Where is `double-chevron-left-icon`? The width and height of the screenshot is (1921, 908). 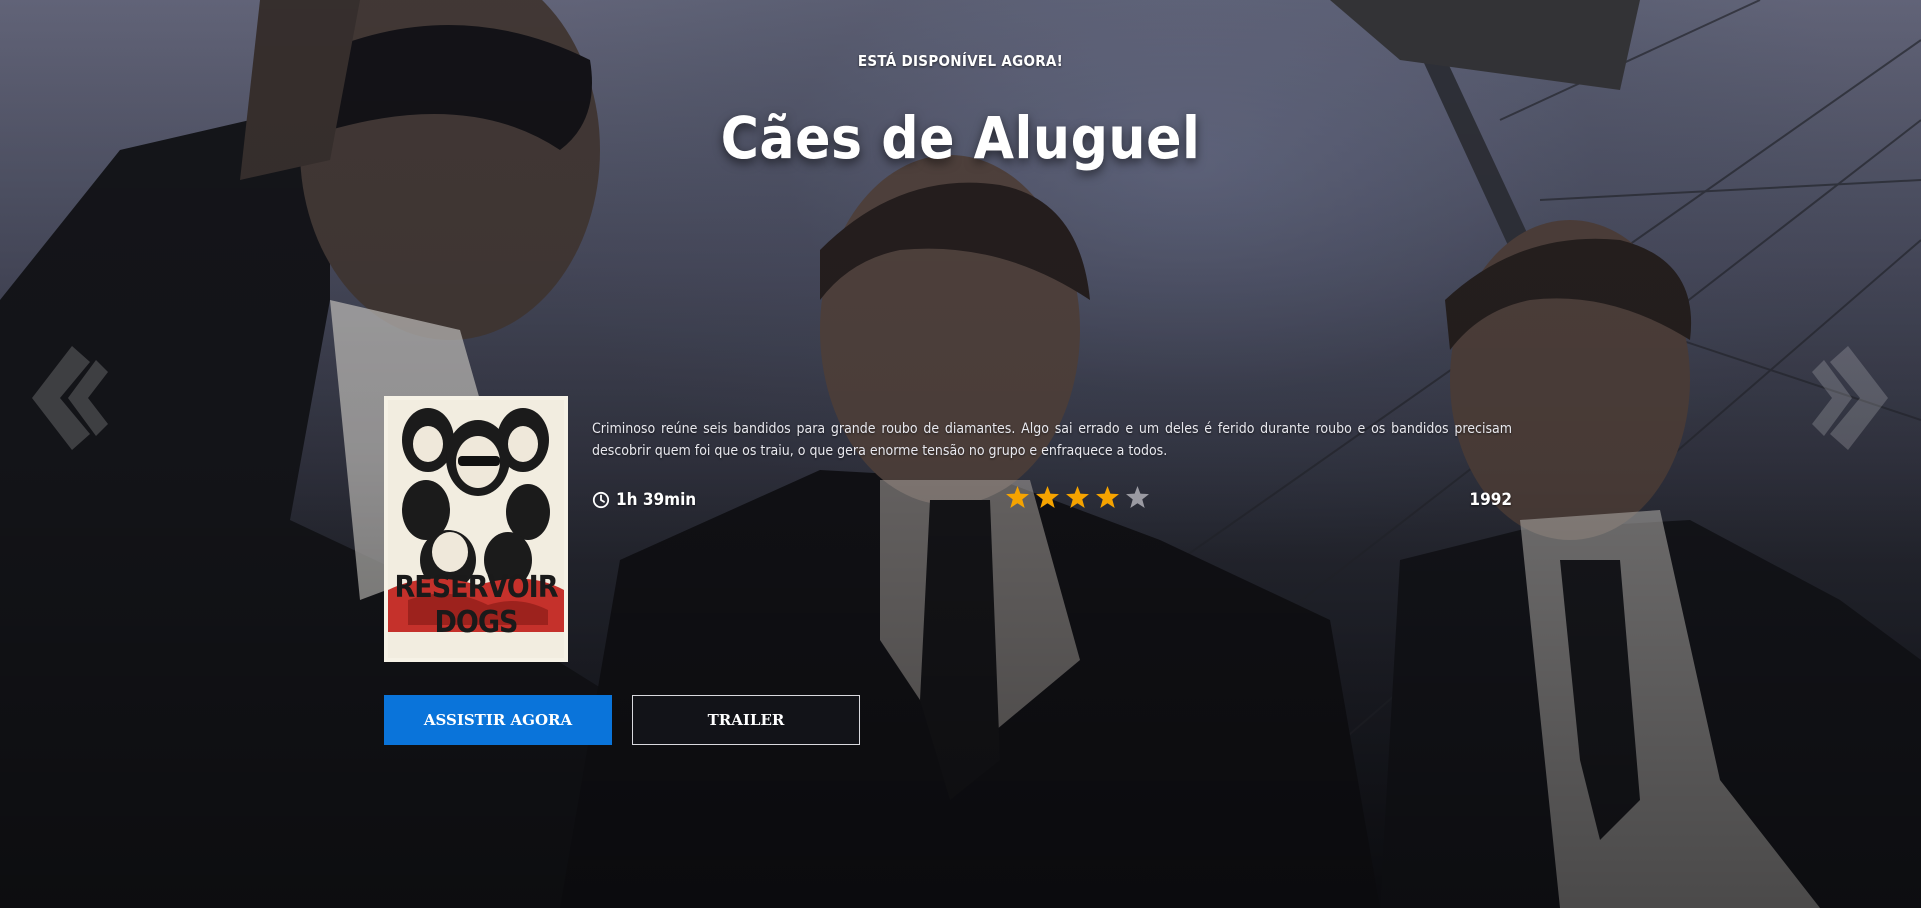
double-chevron-left-icon is located at coordinates (70, 398).